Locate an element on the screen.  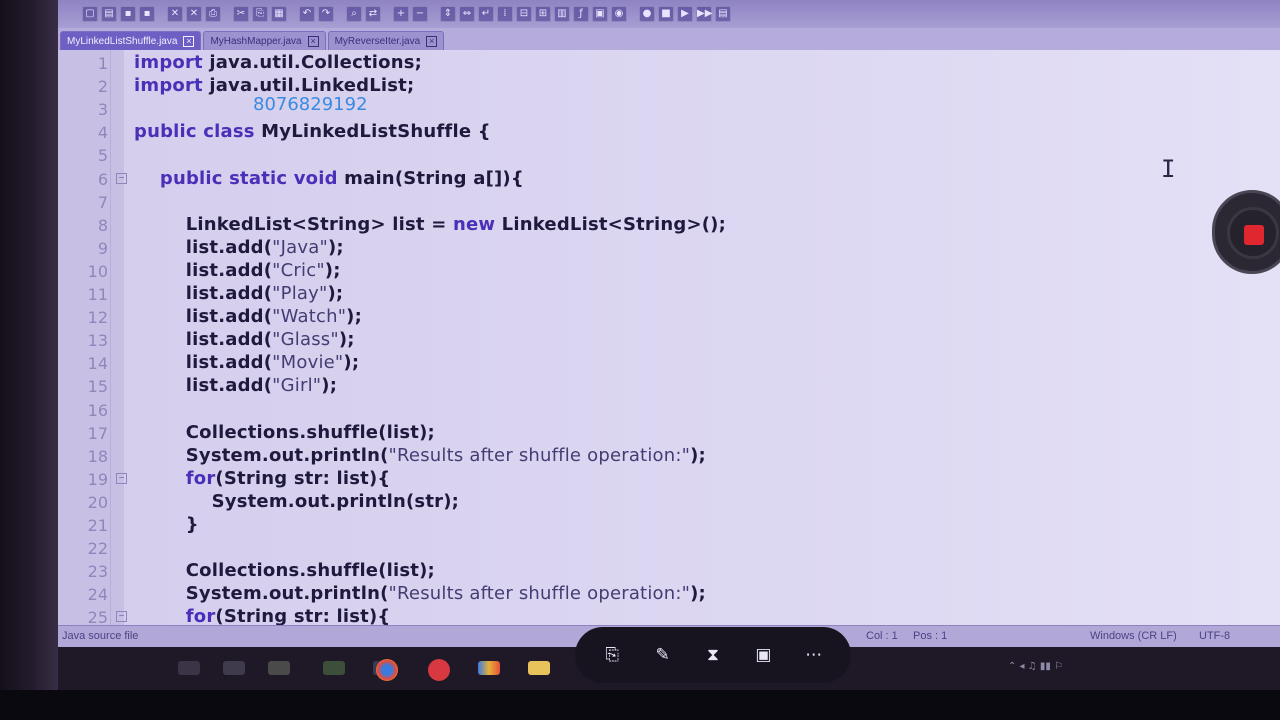
code-line: 4 public class MyLinkedListShuffle { is located at coordinates (669, 132).